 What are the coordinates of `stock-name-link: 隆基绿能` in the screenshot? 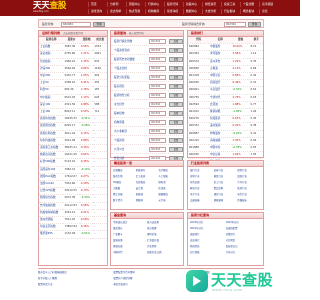 It's located at (220, 112).